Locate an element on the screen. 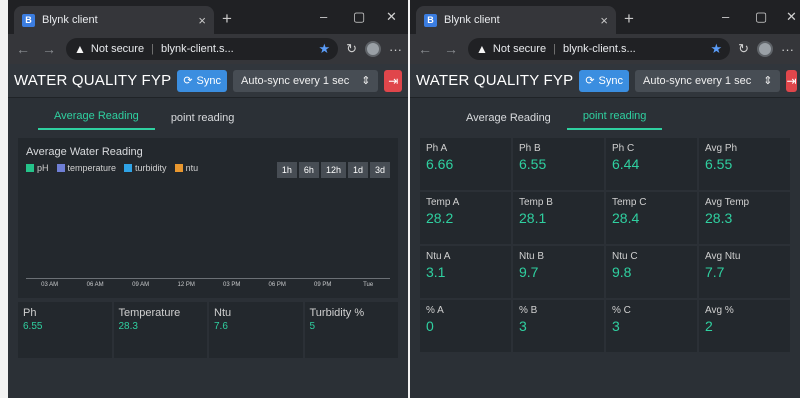  point-card-label: Ph A is located at coordinates (437, 148).